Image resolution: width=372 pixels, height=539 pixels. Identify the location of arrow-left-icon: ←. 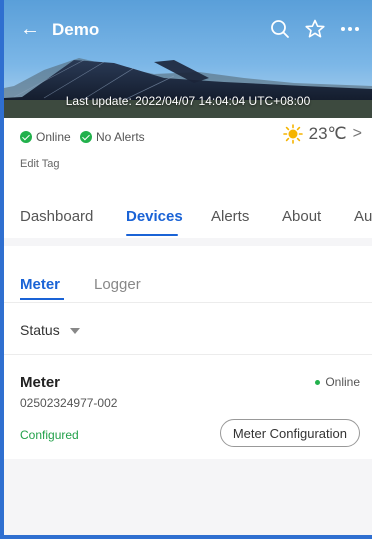
(30, 29).